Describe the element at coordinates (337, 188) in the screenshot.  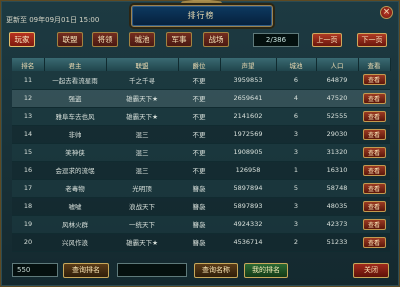
I see `cell-population: 58748` at that location.